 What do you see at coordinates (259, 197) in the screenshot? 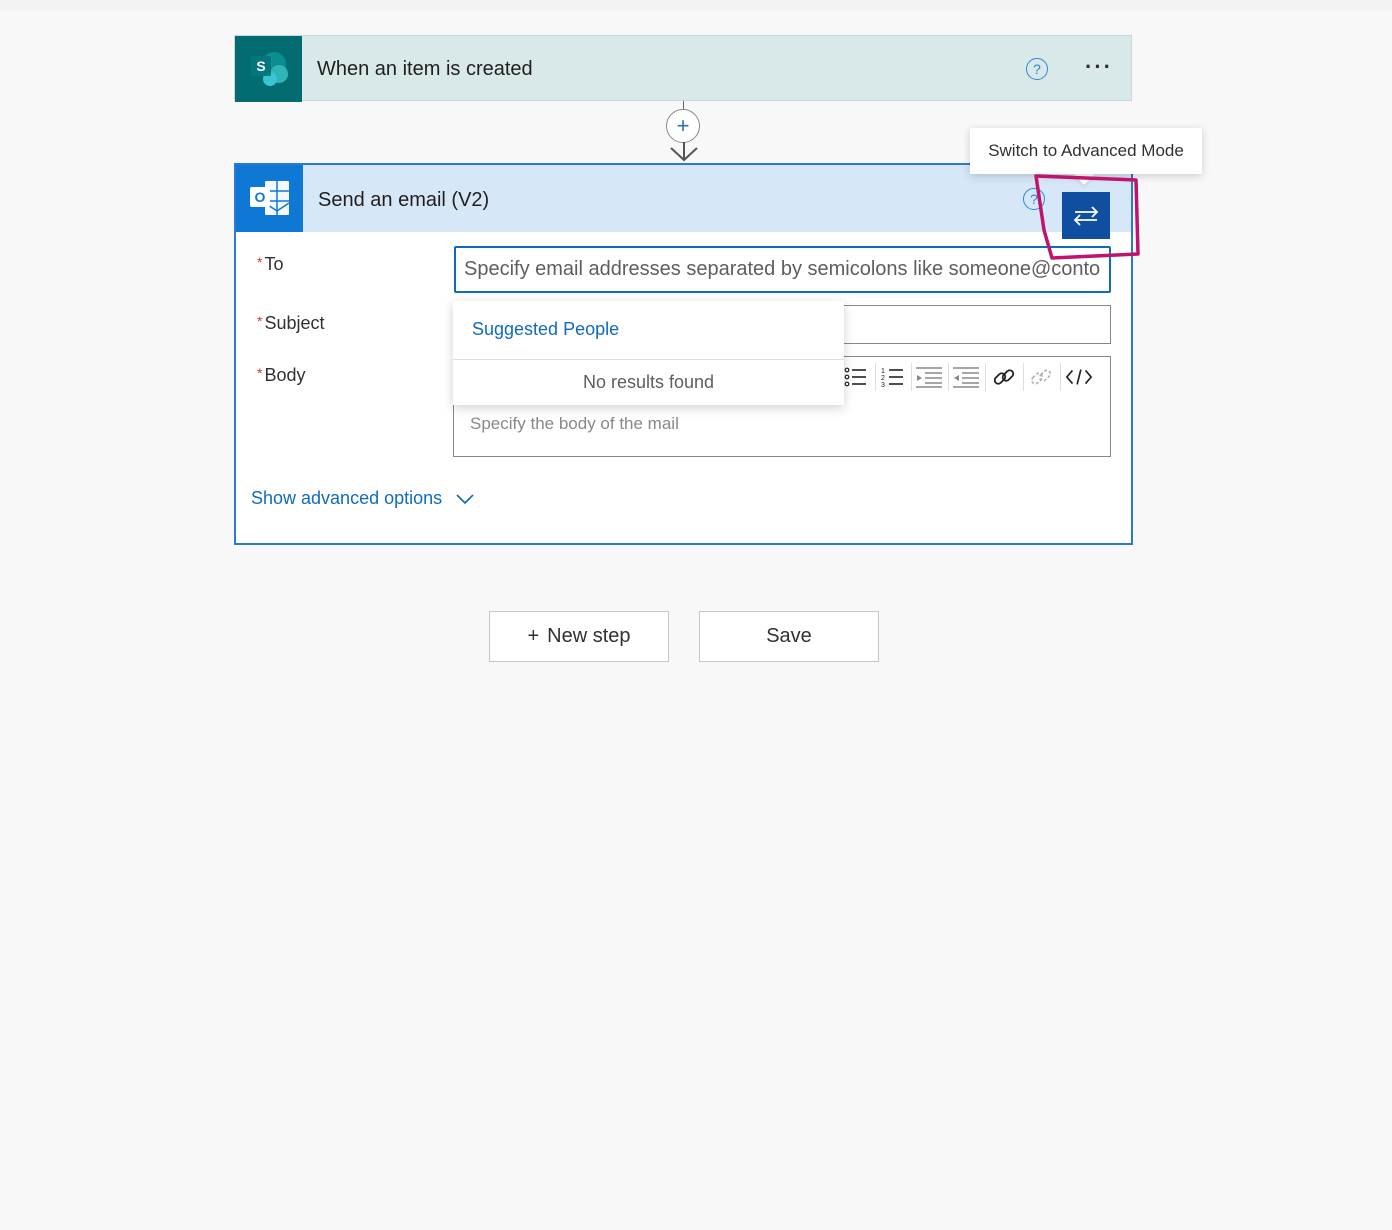
I see `svg-text: O` at bounding box center [259, 197].